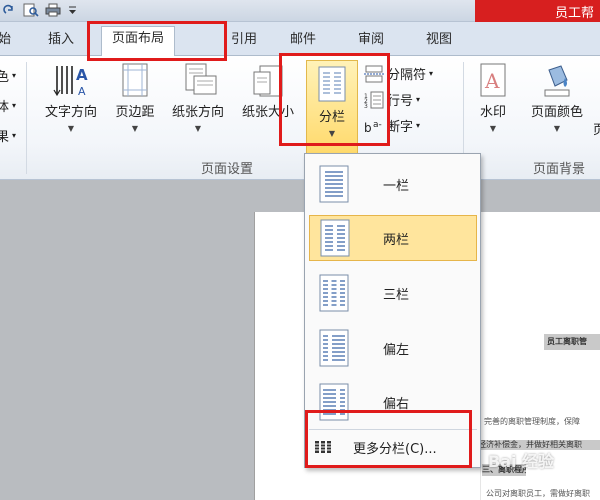 The width and height of the screenshot is (600, 500). Describe the element at coordinates (439, 41) in the screenshot. I see `tab-view: 视图` at that location.